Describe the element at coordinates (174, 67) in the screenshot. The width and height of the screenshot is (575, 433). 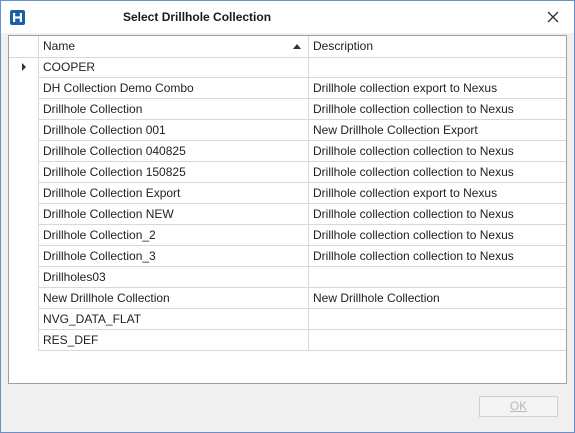
I see `name-cell: COOPER` at that location.